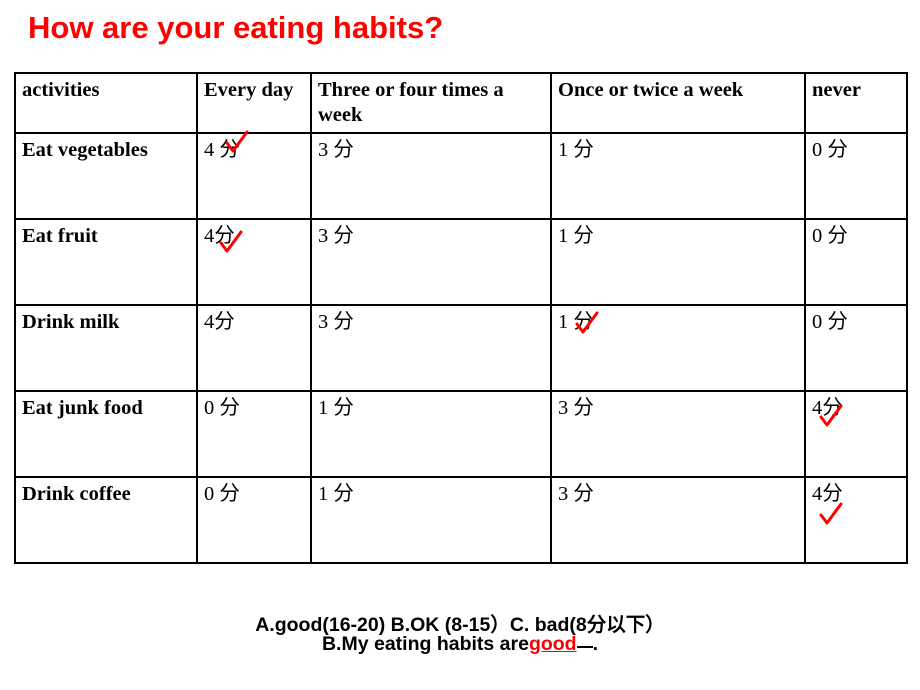  I want to click on column-header-never: never, so click(856, 103).